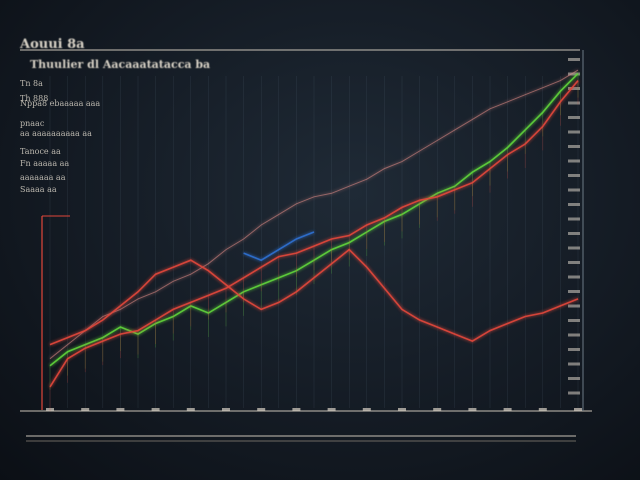 This screenshot has height=480, width=640. Describe the element at coordinates (44, 163) in the screenshot. I see `side-note: Fn aaaaa aa` at that location.